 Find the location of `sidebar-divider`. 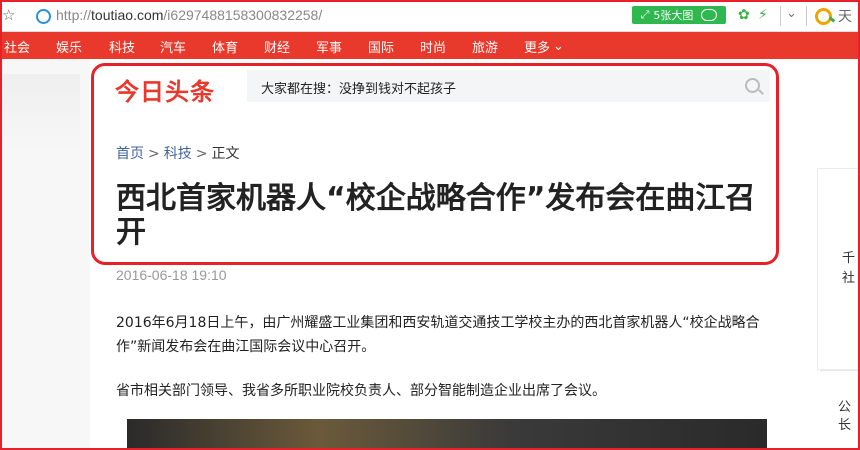

sidebar-divider is located at coordinates (840, 370).